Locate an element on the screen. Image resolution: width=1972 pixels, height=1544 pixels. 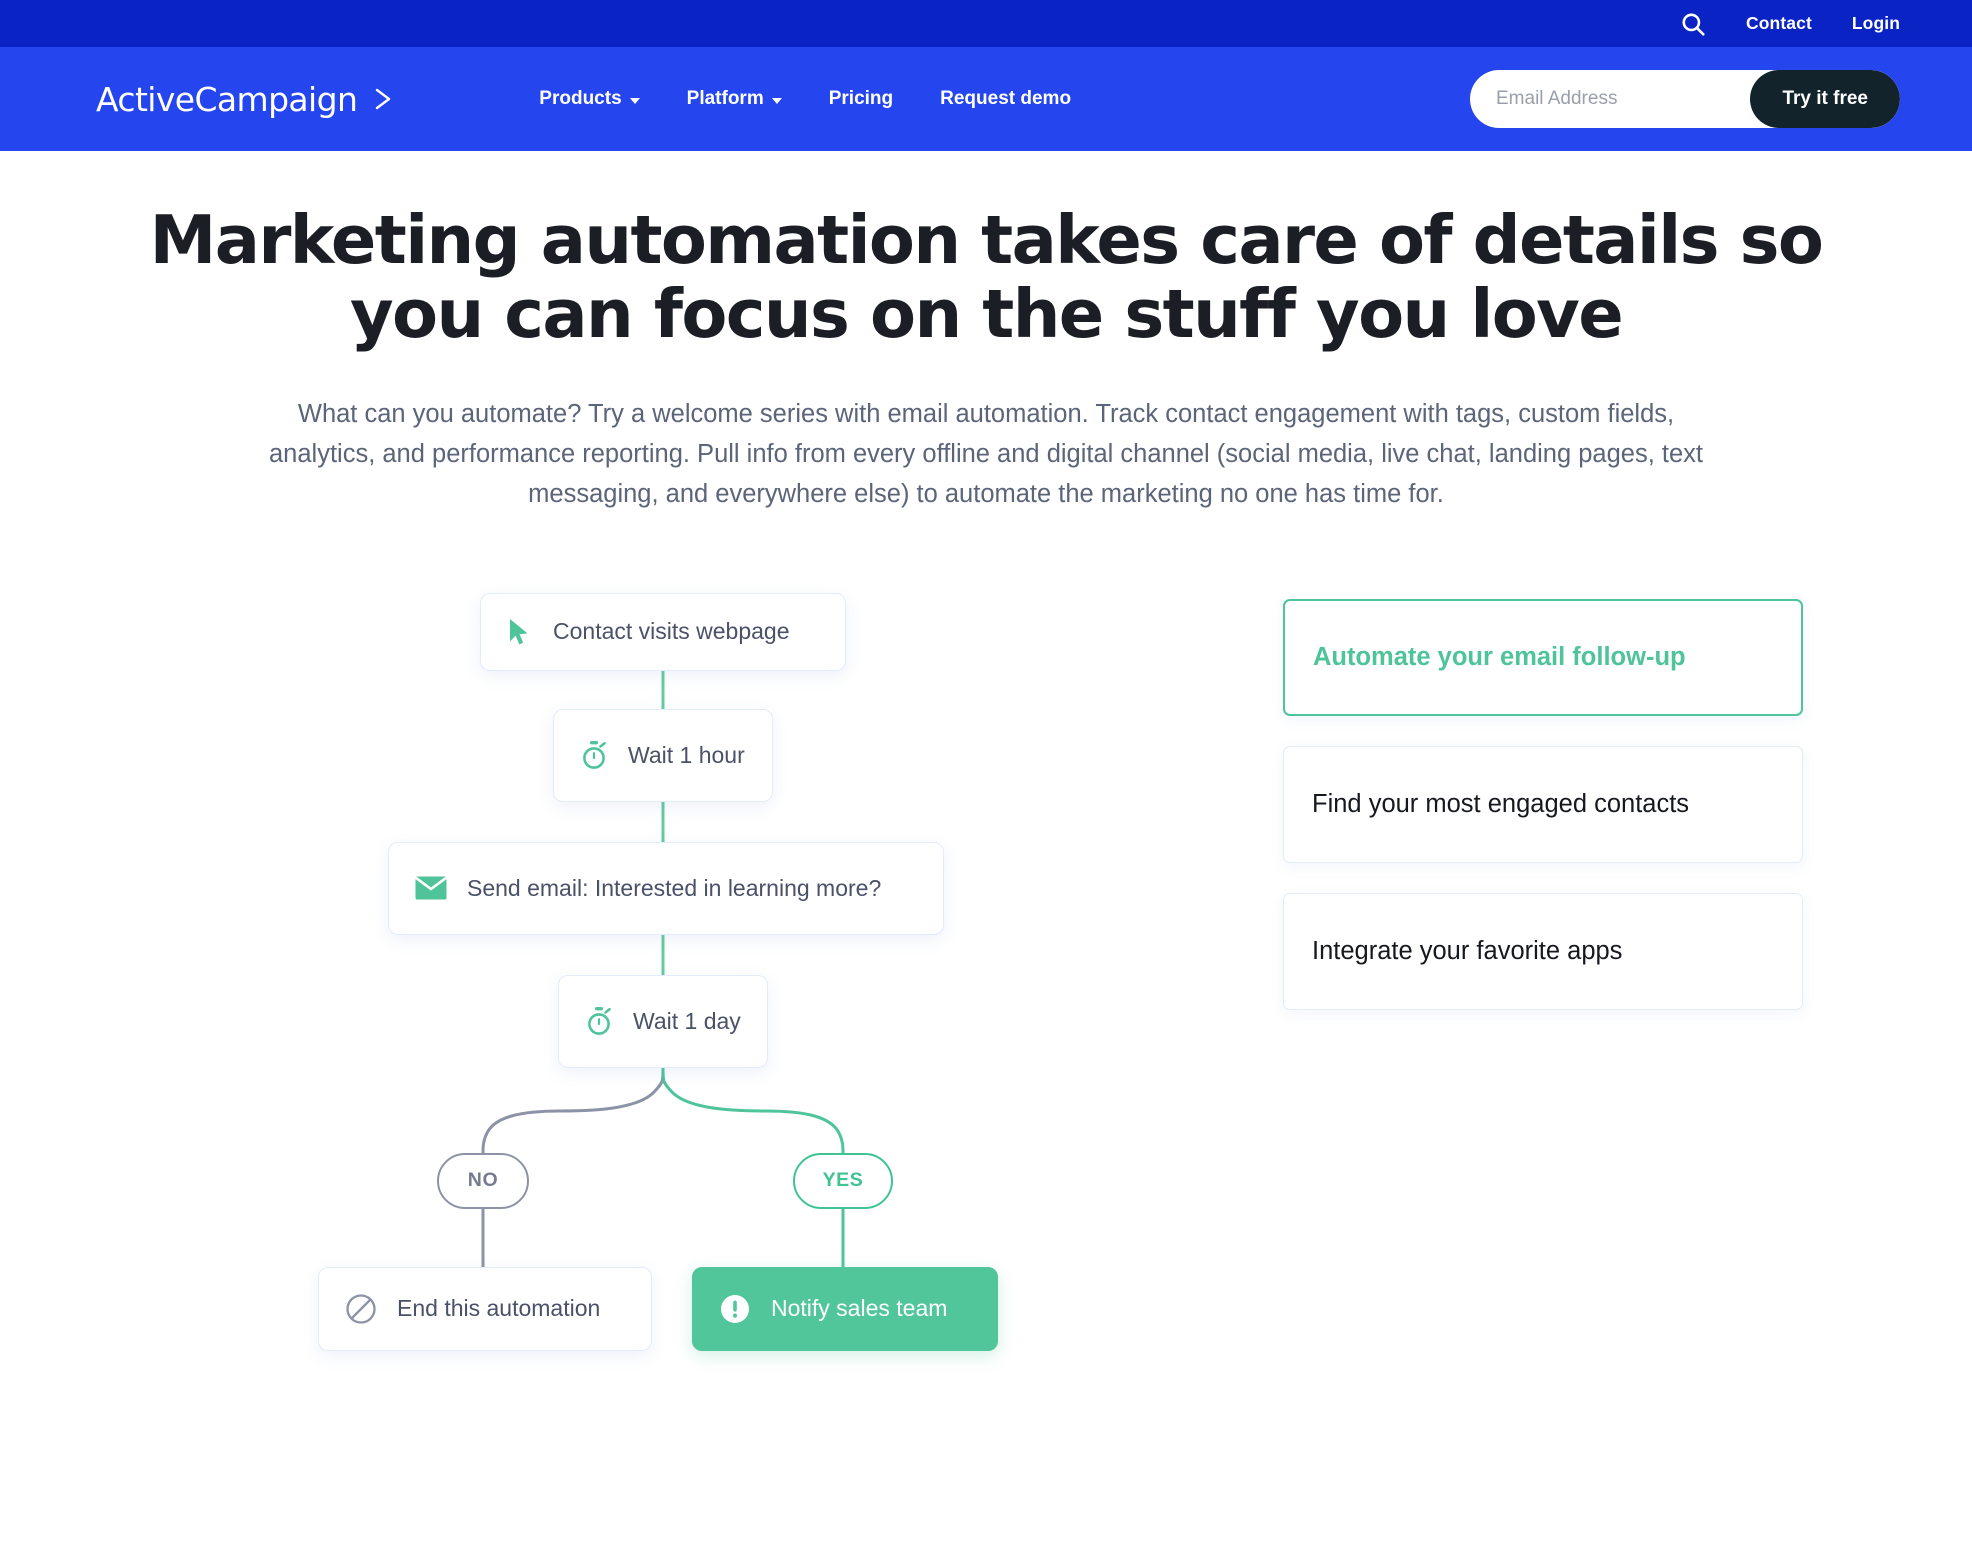
nav-item-label: Request demo is located at coordinates (1006, 98).